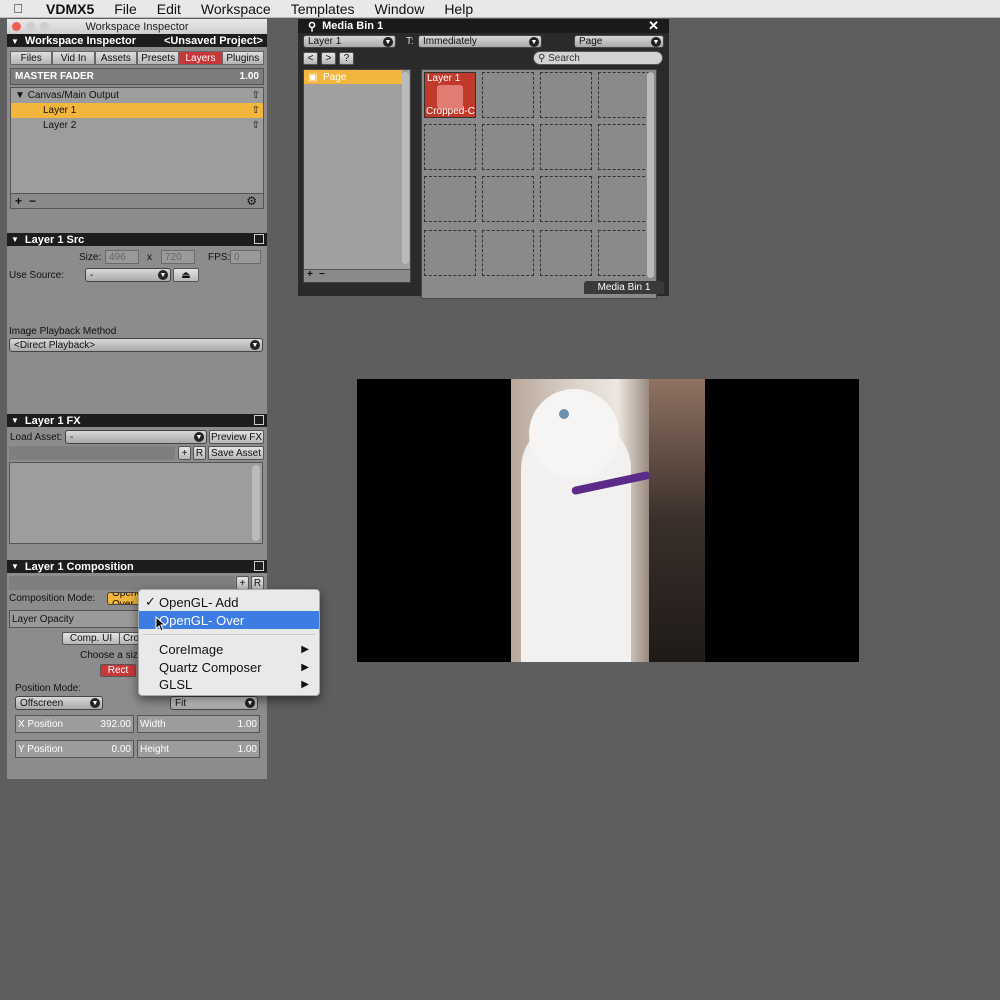 Image resolution: width=1000 pixels, height=1000 pixels. What do you see at coordinates (184, 453) in the screenshot?
I see `add-fx-button: +` at bounding box center [184, 453].